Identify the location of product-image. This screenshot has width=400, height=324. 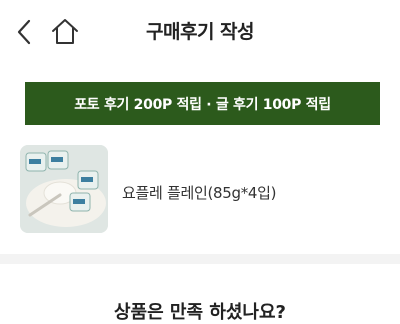
(64, 189).